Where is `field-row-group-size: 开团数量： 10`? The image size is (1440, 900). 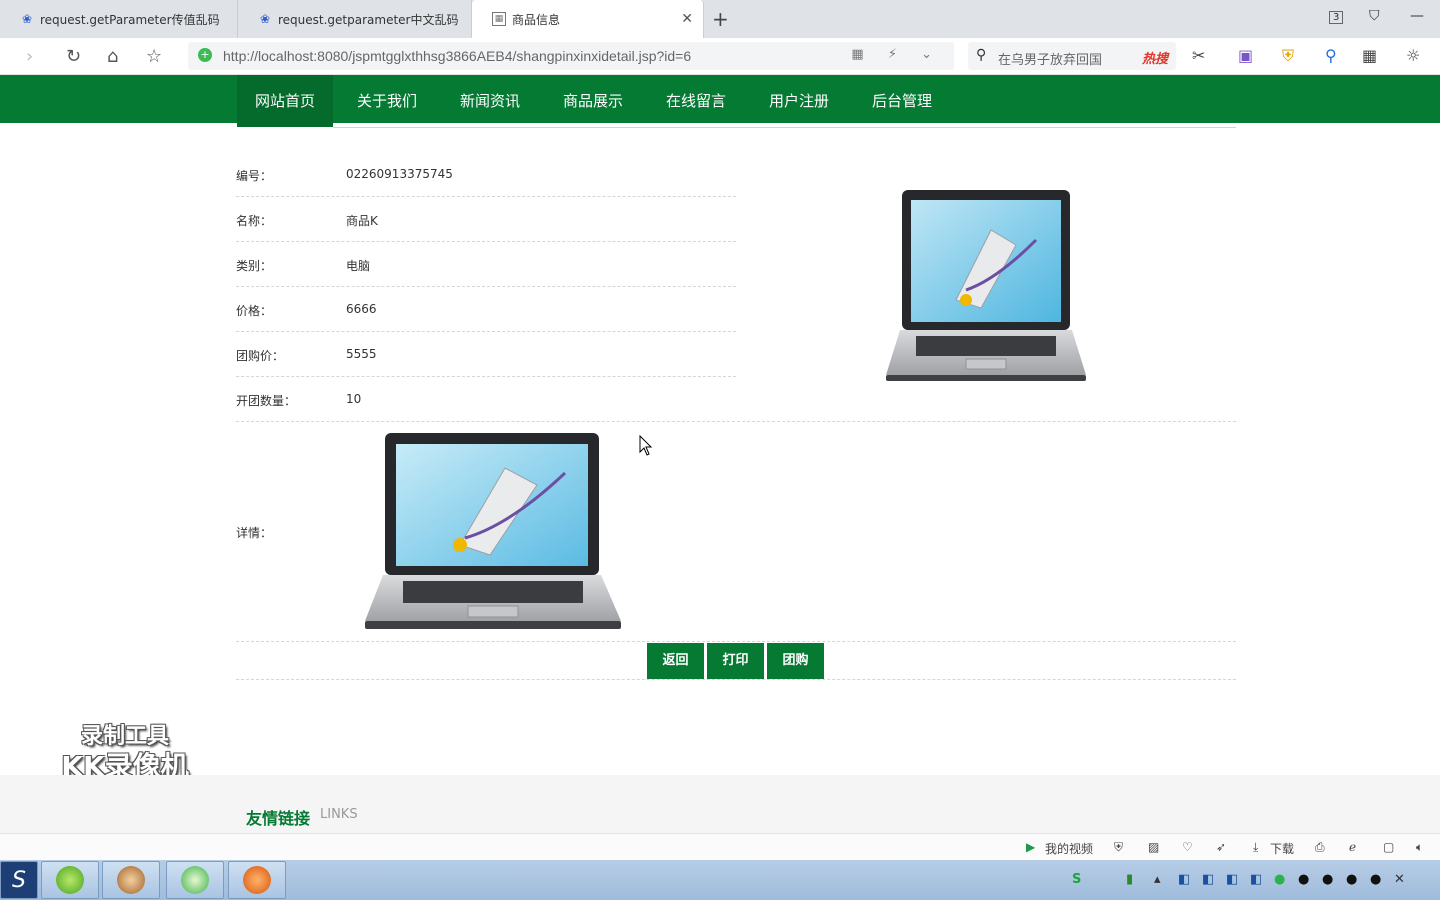
field-row-group-size: 开团数量： 10 is located at coordinates (486, 399).